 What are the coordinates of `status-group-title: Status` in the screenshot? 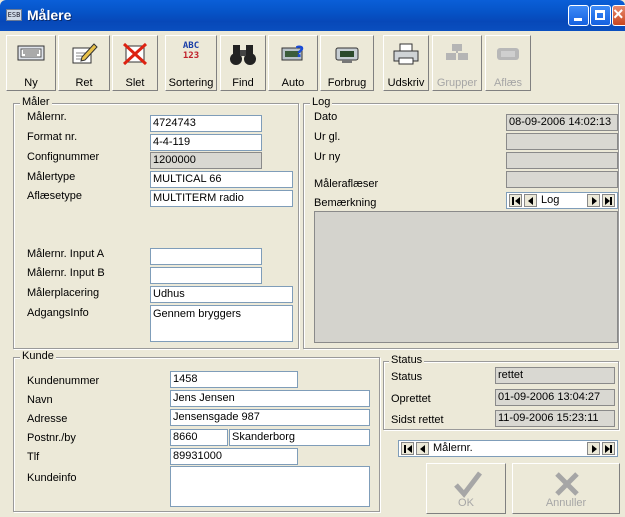 It's located at (407, 360).